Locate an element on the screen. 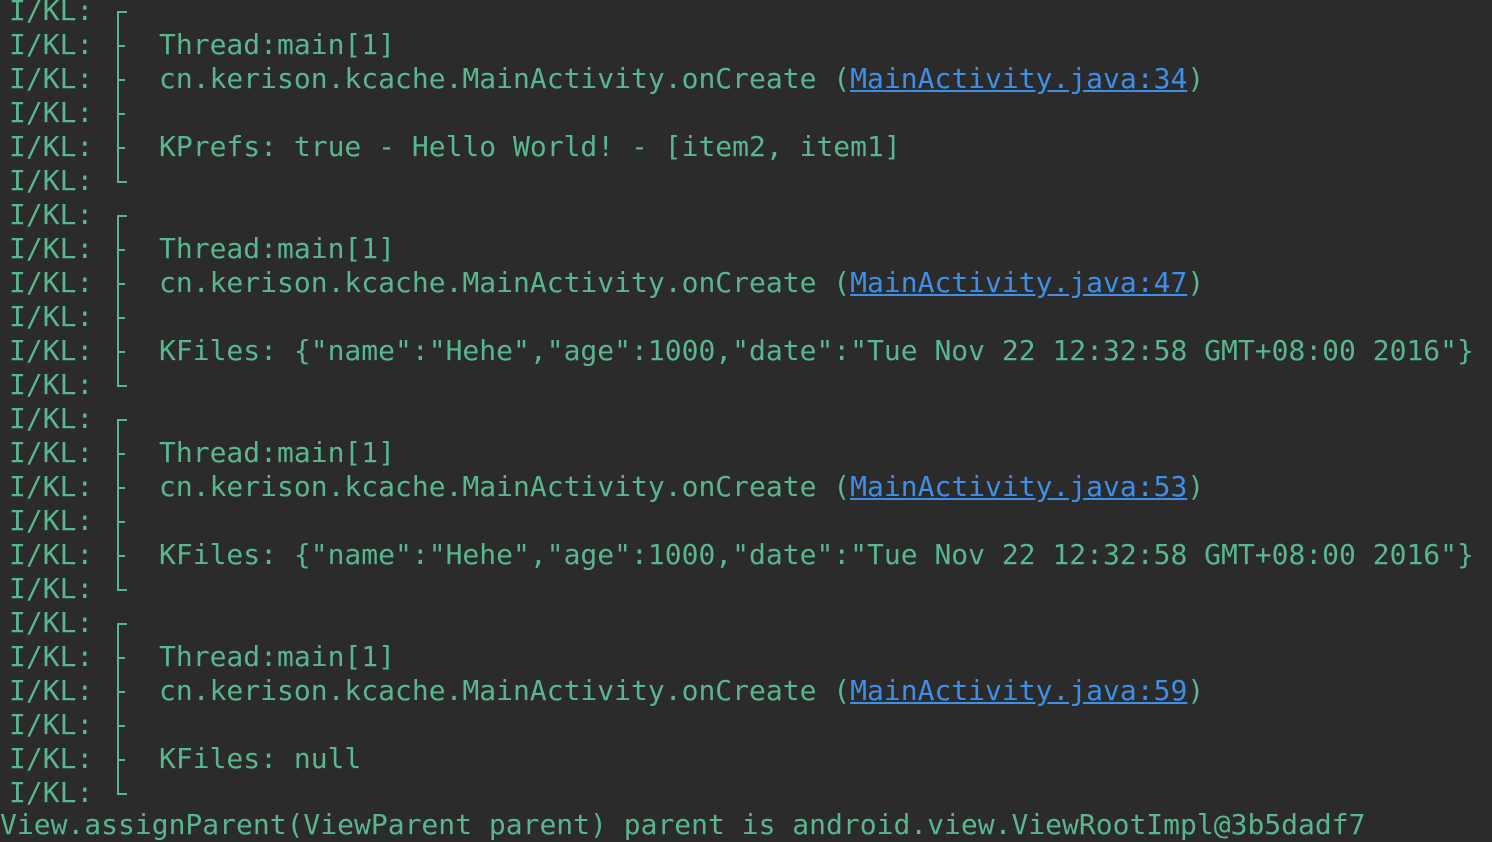  source-link: MainActivity.java:47 is located at coordinates (1018, 282).